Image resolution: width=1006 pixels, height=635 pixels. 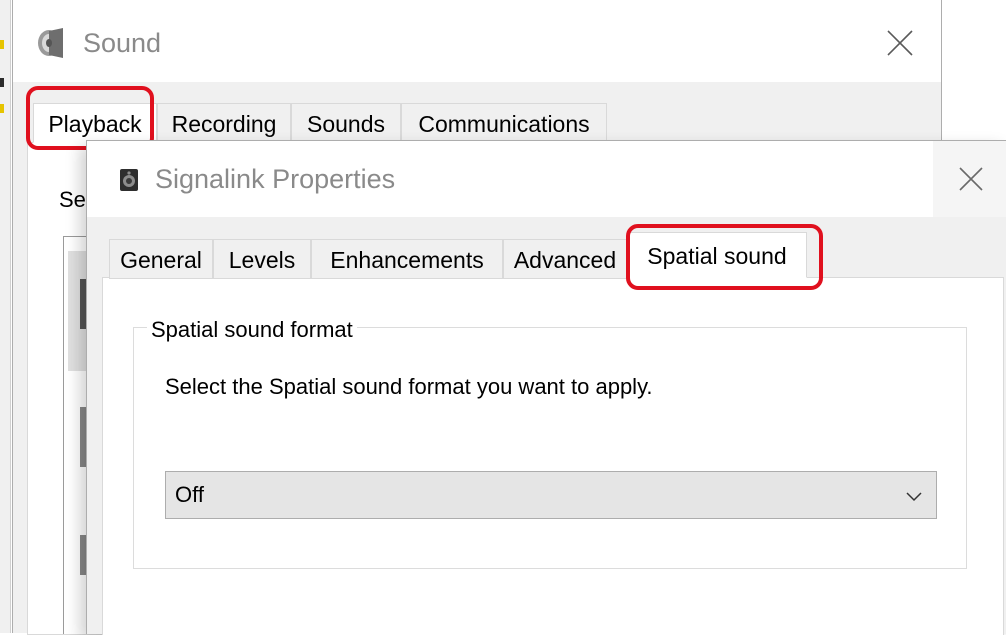 What do you see at coordinates (122, 43) in the screenshot?
I see `window-title: Sound` at bounding box center [122, 43].